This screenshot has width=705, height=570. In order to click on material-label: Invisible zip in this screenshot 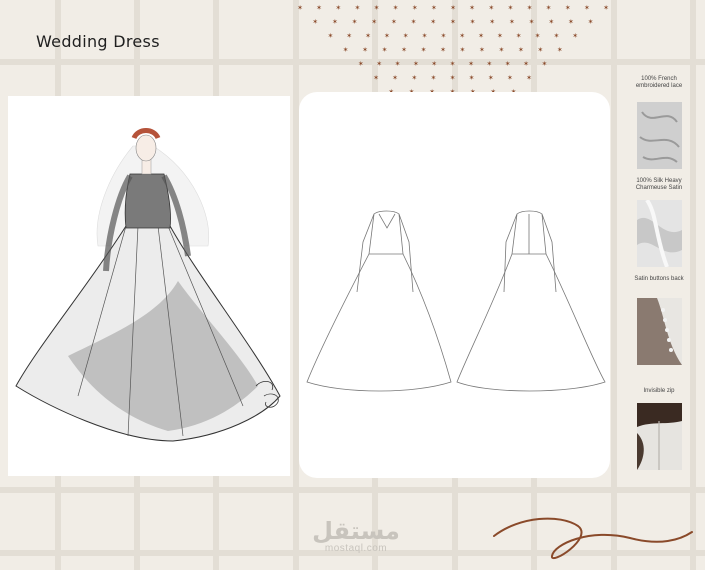, I will do `click(659, 391)`.